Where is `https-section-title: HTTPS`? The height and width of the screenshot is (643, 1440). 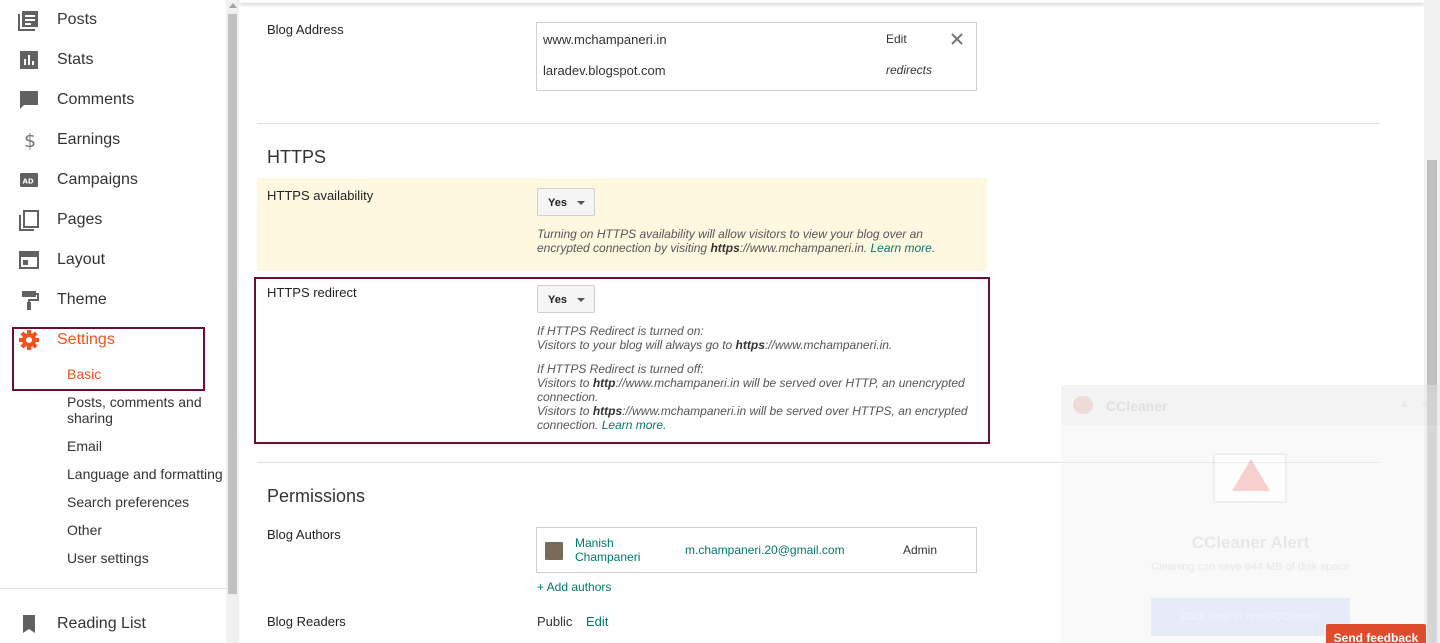
https-section-title: HTTPS is located at coordinates (297, 157).